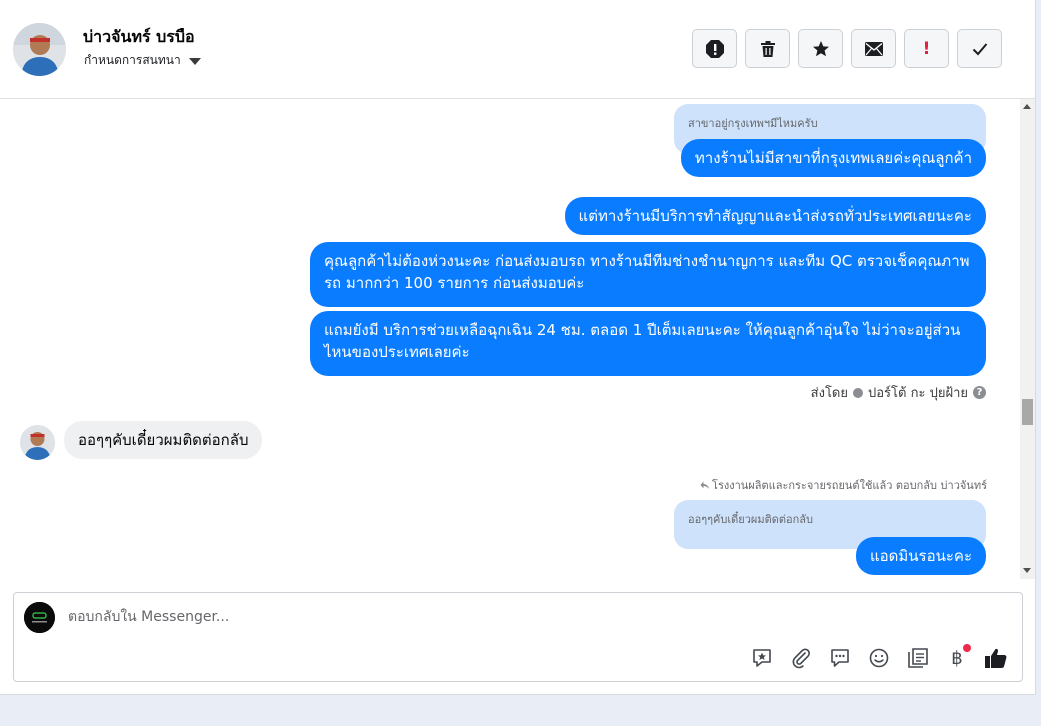 The image size is (1041, 726). What do you see at coordinates (920, 556) in the screenshot?
I see `outgoing-message: แอดมินรอนะคะ` at bounding box center [920, 556].